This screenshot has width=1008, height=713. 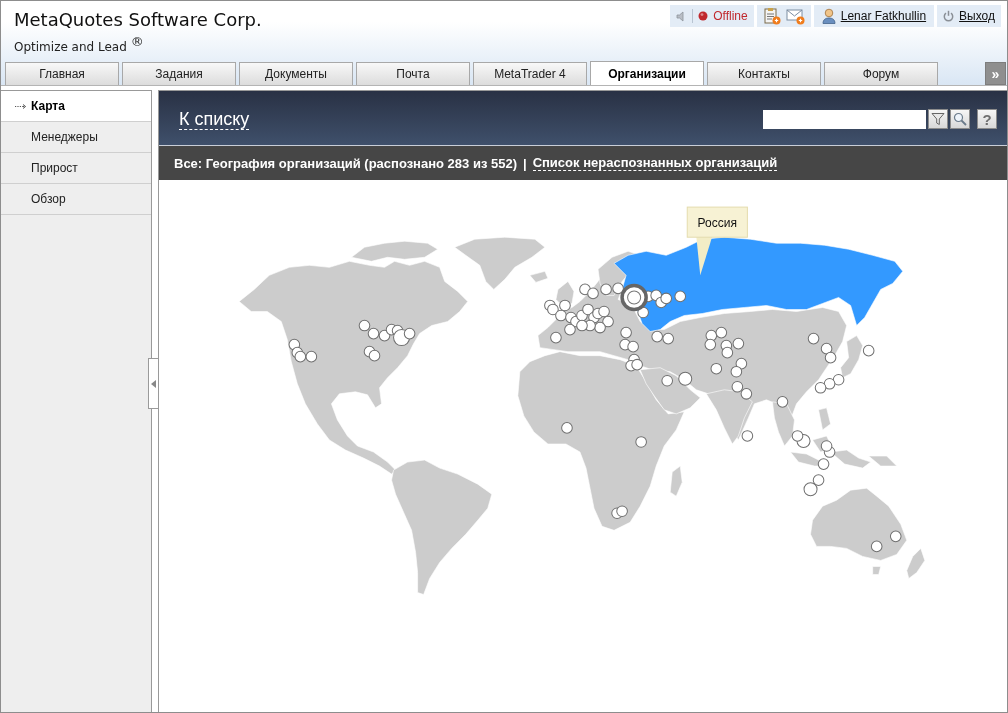 I want to click on sidebar-item: Обзор, so click(x=76, y=199).